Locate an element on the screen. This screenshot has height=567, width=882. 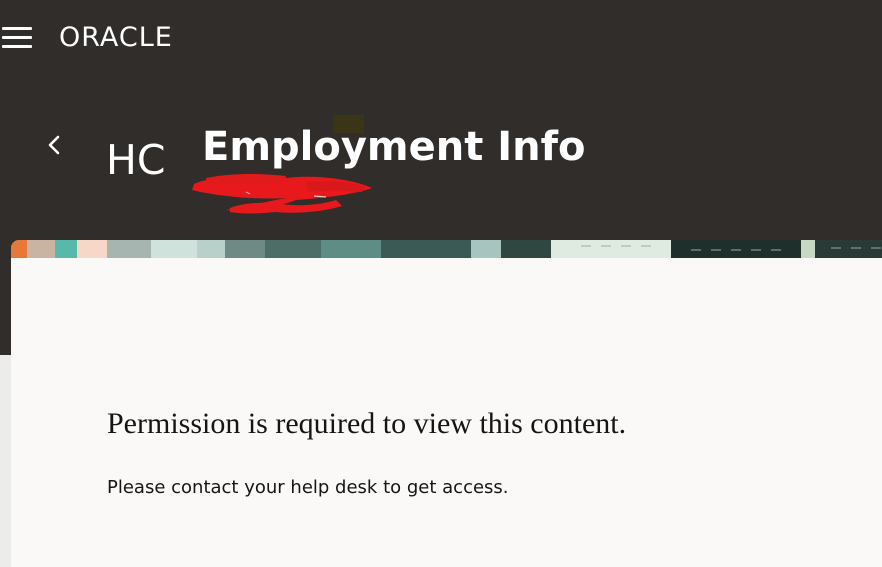
decorative-banner is located at coordinates (446, 249).